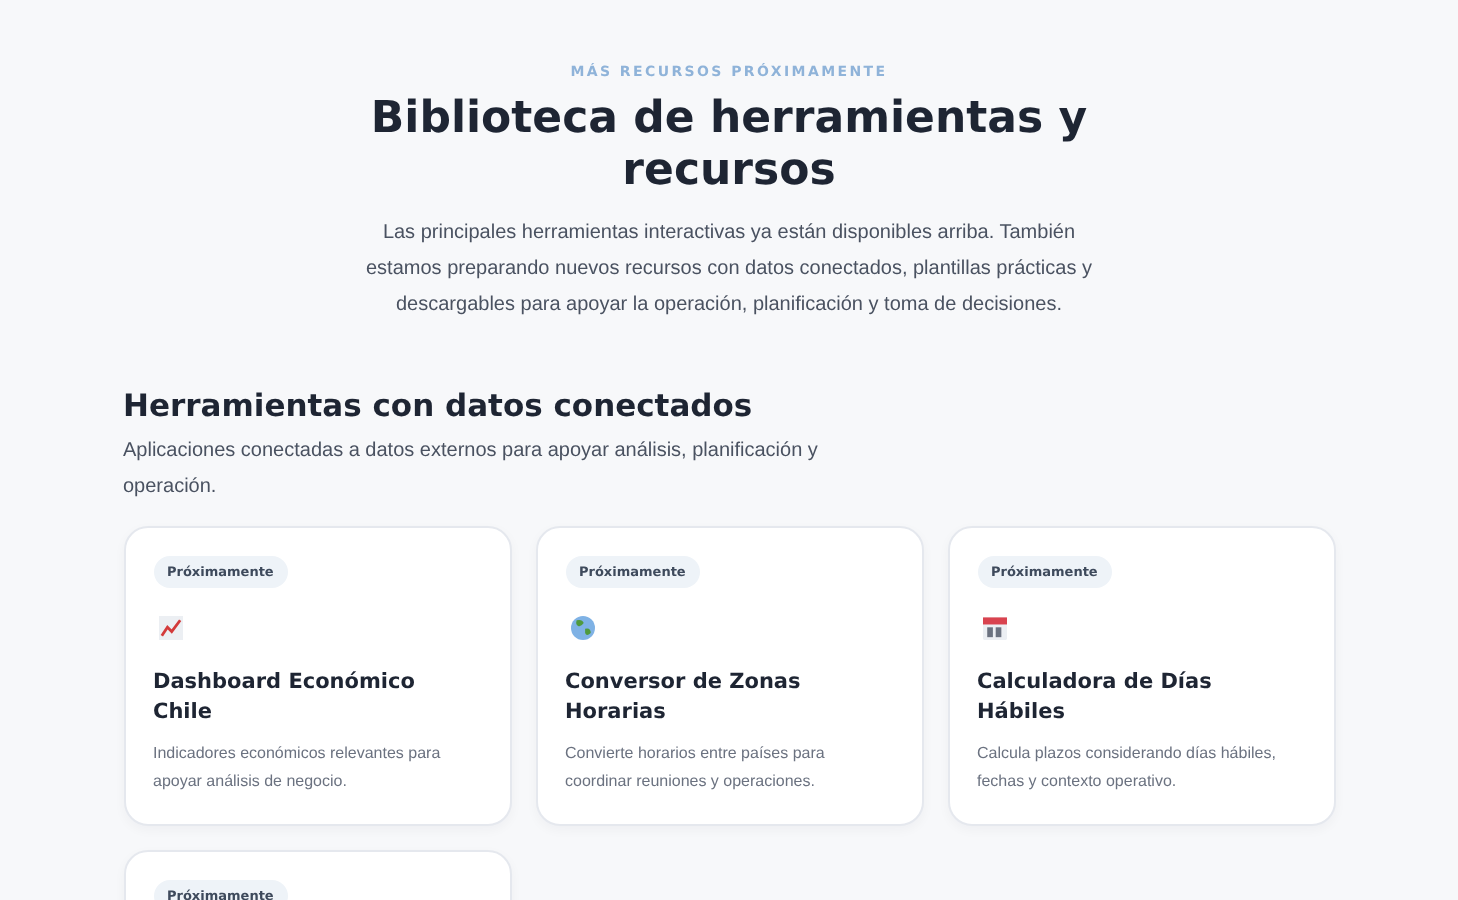 Image resolution: width=1458 pixels, height=900 pixels. Describe the element at coordinates (696, 768) in the screenshot. I see `card-description: Convierte horarios entre países para coordinar reuniones y operaciones.` at that location.